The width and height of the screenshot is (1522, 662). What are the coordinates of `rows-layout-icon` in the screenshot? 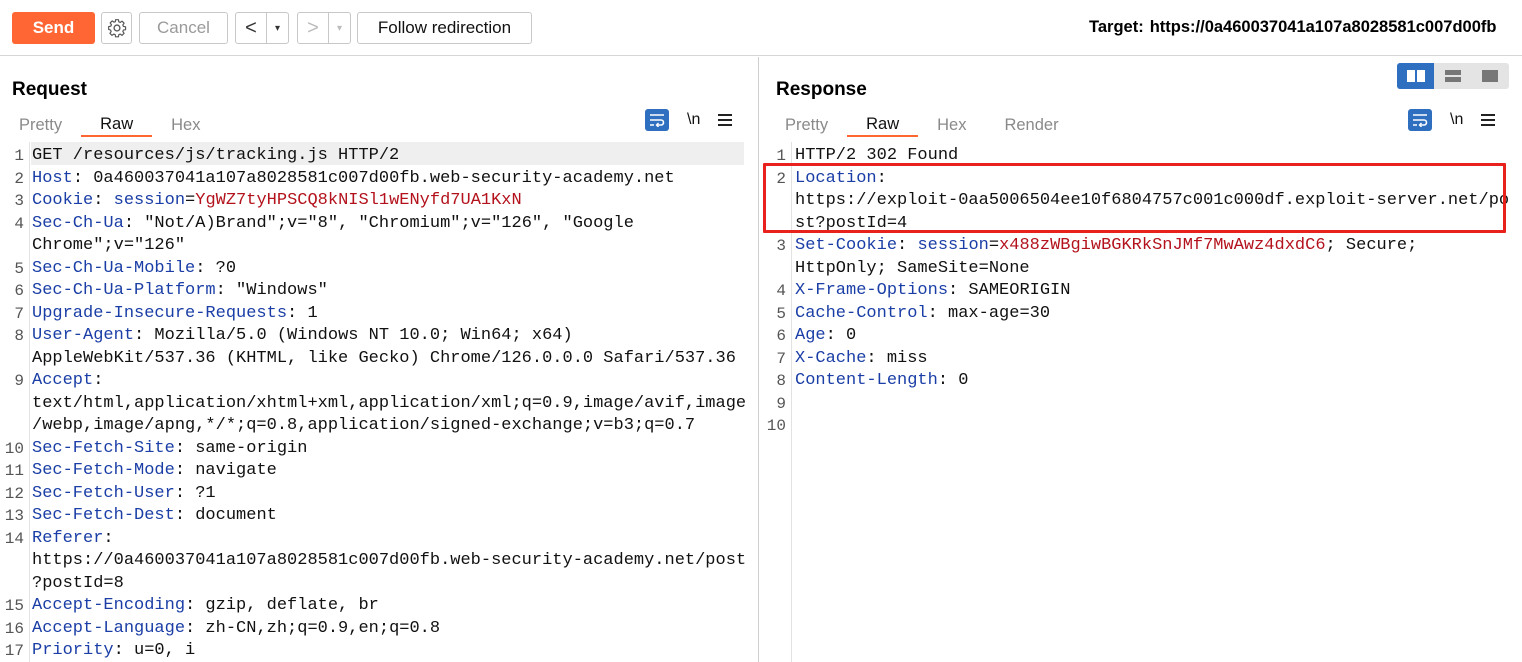 It's located at (1452, 76).